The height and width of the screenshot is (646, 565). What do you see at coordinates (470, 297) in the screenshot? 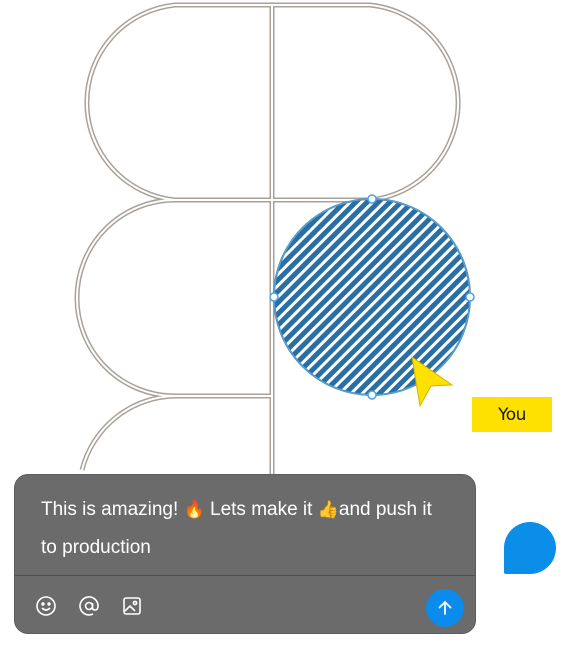
I see `resize-handle-right` at bounding box center [470, 297].